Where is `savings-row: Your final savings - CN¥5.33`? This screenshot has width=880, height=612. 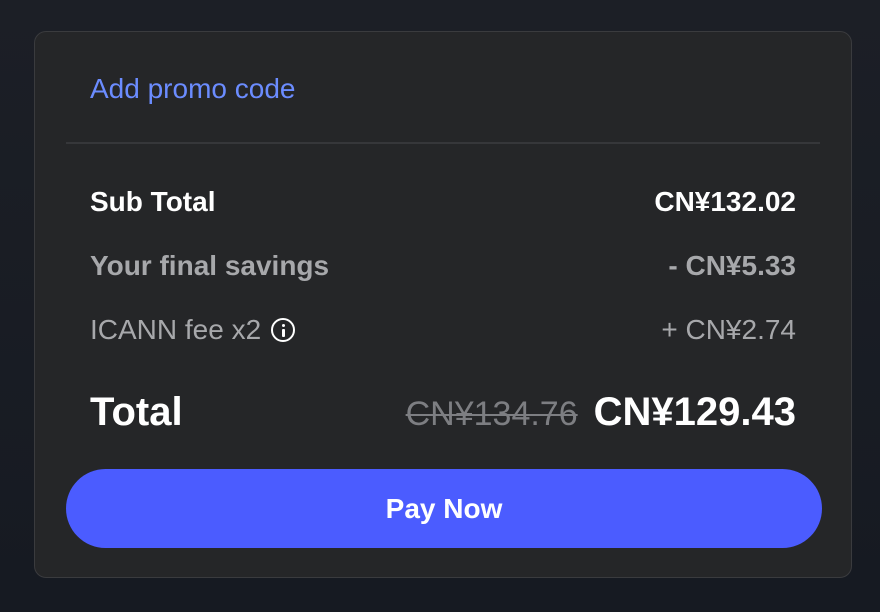 savings-row: Your final savings - CN¥5.33 is located at coordinates (443, 266).